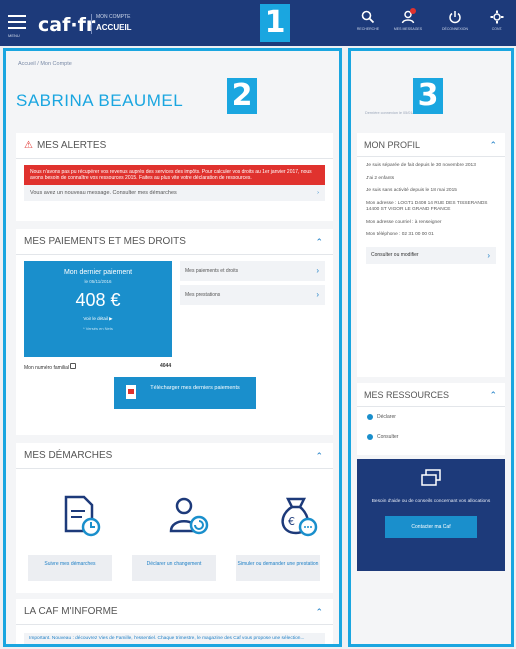  What do you see at coordinates (105, 241) in the screenshot?
I see `payments-title: MES PAIEMENTS ET MES DROITS` at bounding box center [105, 241].